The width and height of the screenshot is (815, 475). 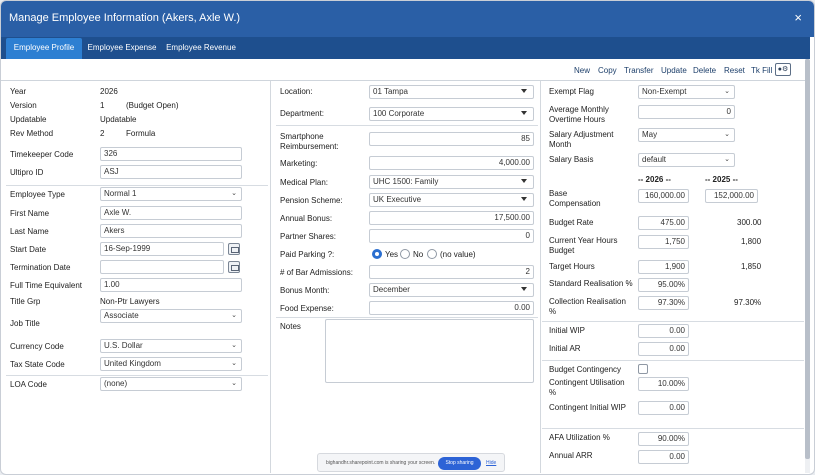 What do you see at coordinates (451, 308) in the screenshot?
I see `food-expense-field: 0.00` at bounding box center [451, 308].